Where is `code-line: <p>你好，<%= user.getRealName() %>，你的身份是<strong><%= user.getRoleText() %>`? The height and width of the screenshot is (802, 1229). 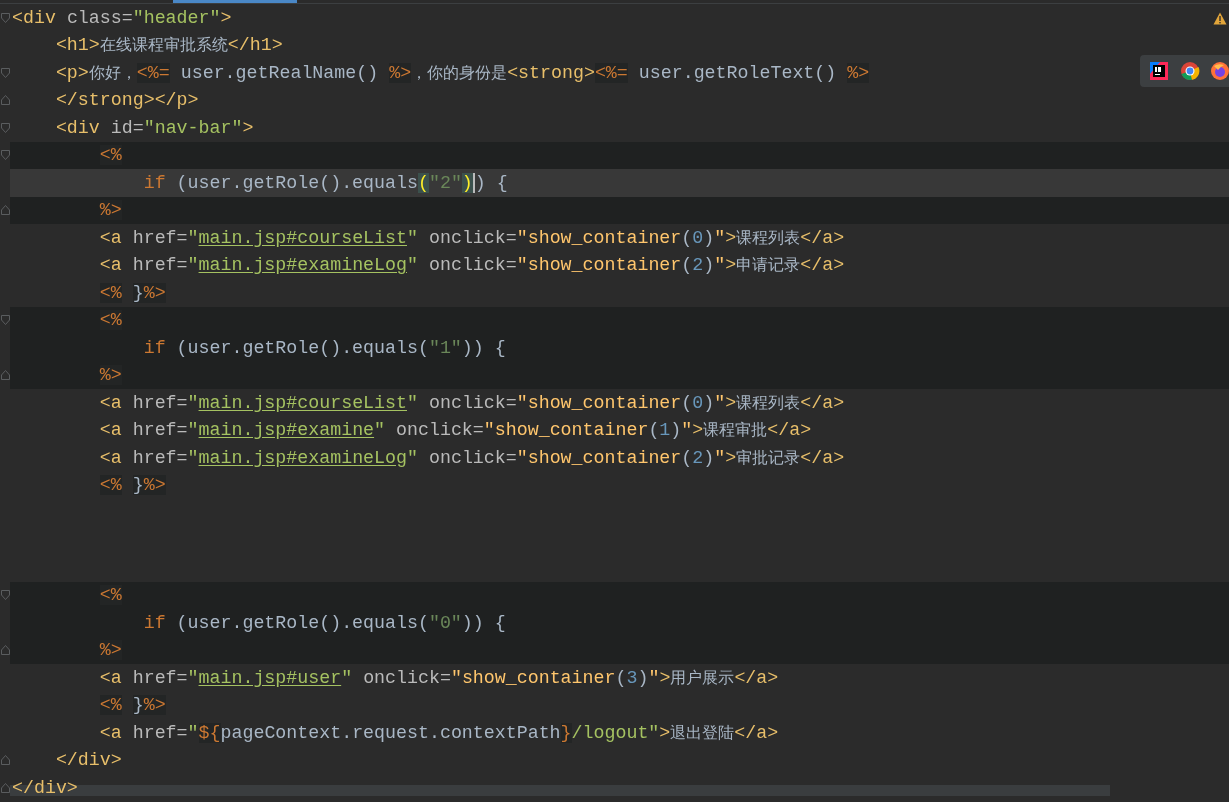
code-line: <p>你好，<%= user.getRealName() %>，你的身份是<strong><%= user.getRoleText() %> is located at coordinates (462, 72).